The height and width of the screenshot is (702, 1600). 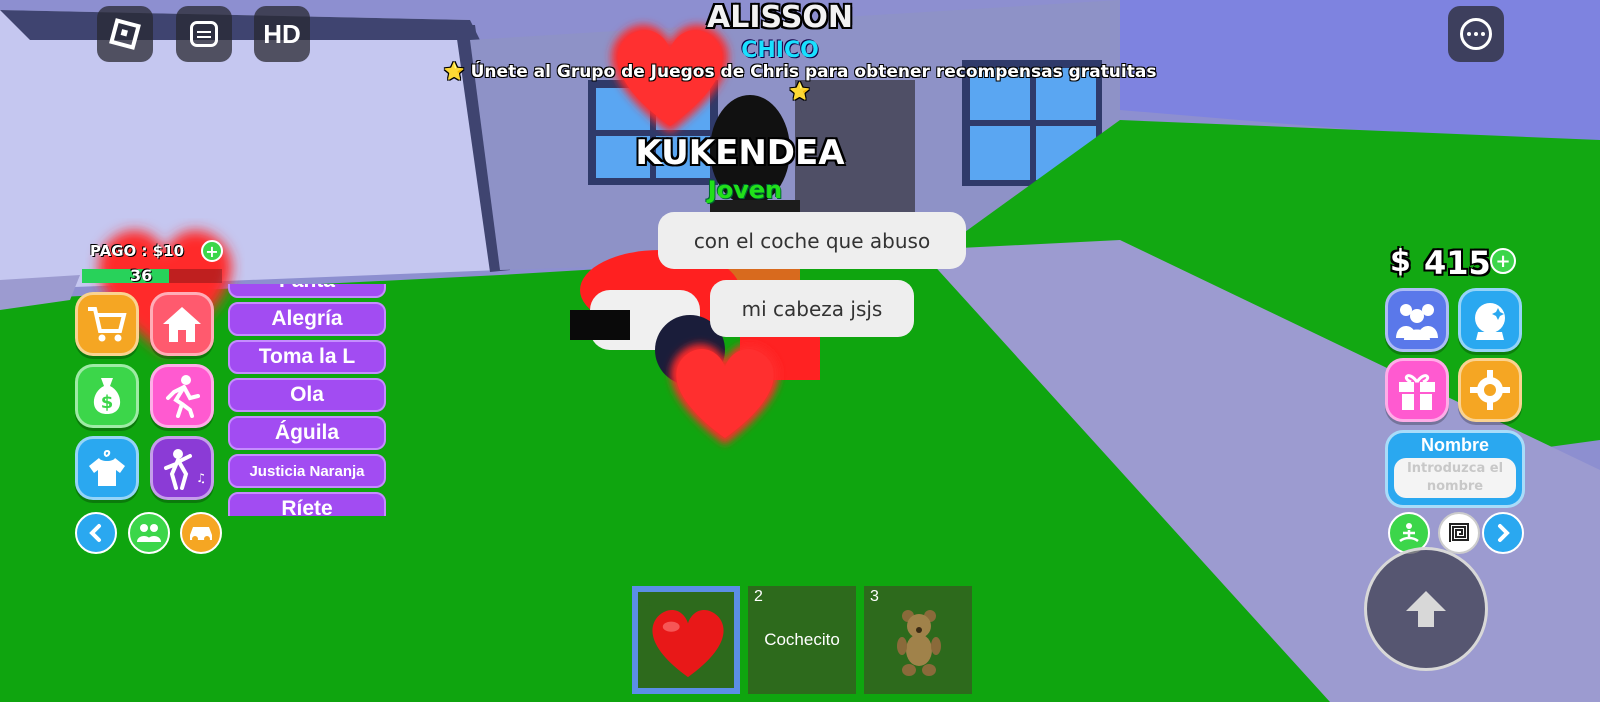 I want to click on hd-toggle-button: HD, so click(x=282, y=34).